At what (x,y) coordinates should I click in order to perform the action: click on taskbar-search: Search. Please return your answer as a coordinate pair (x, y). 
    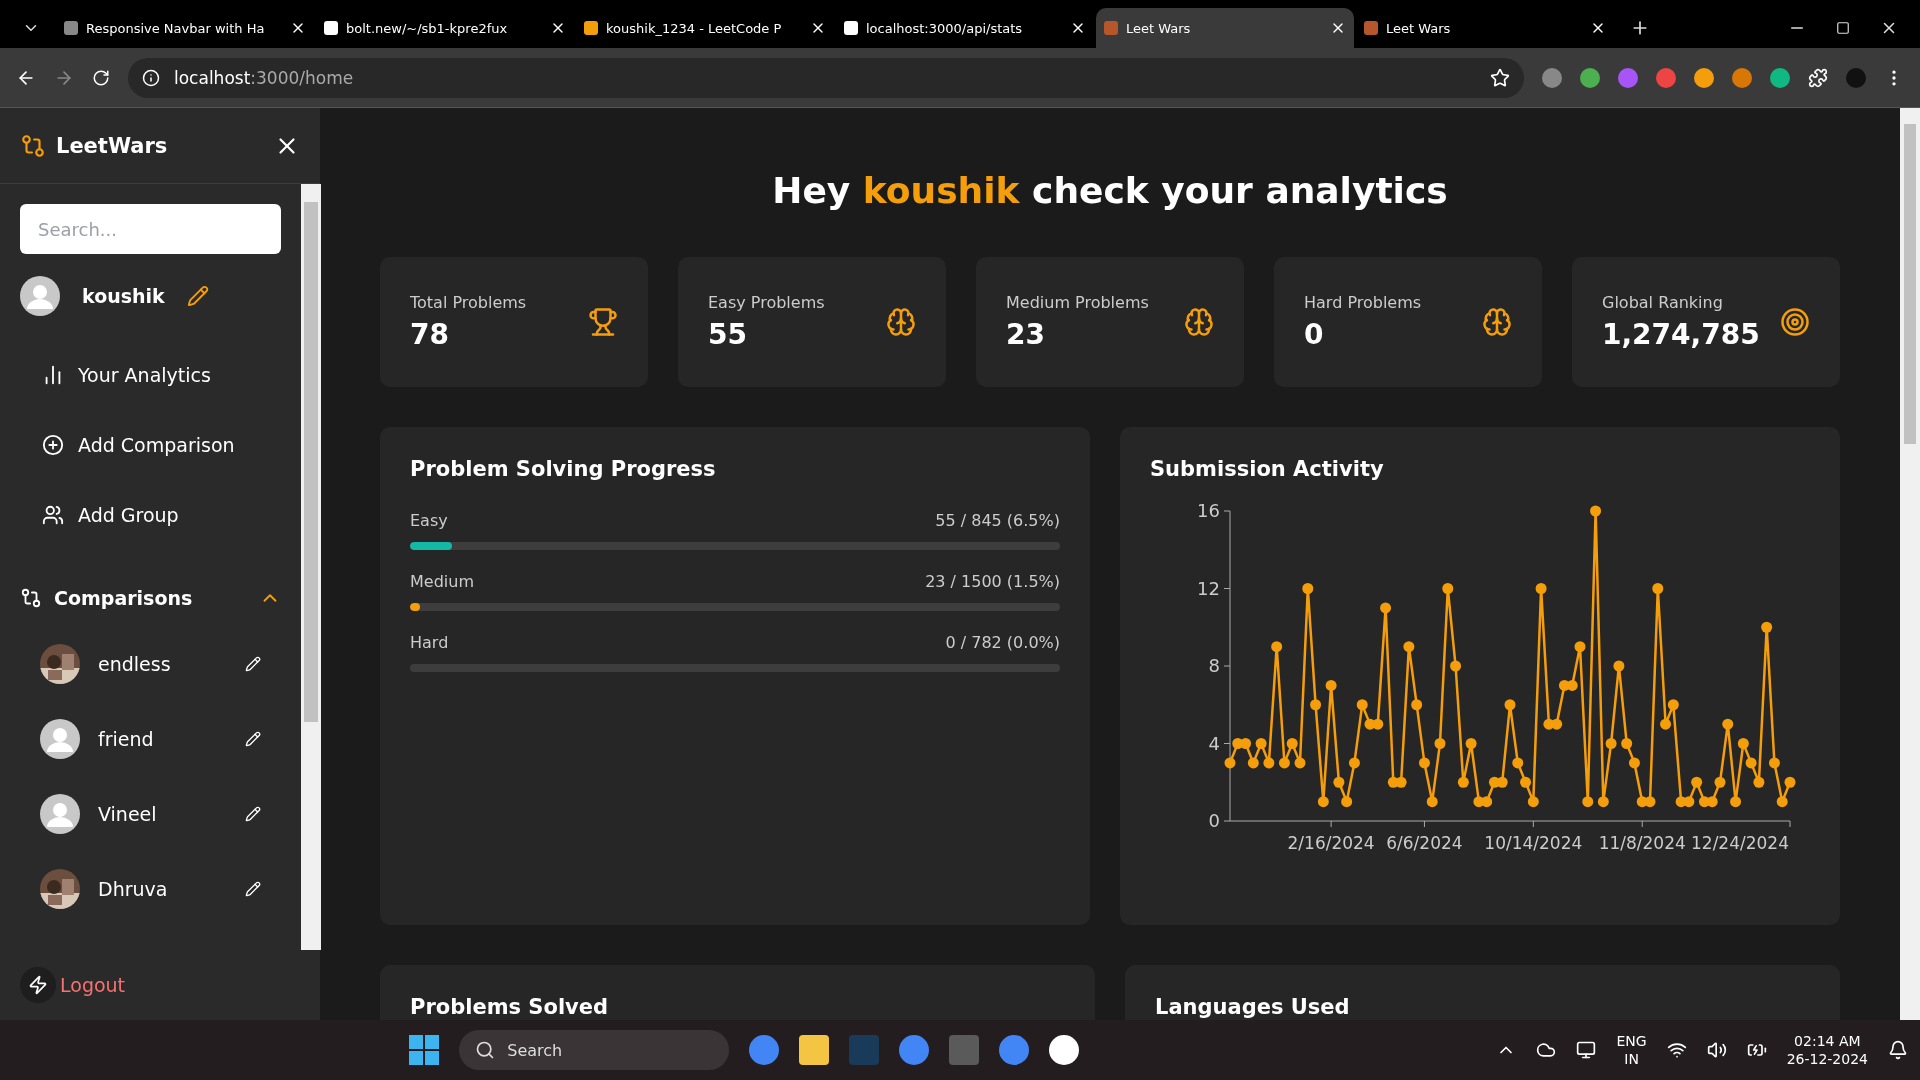
    Looking at the image, I should click on (594, 1050).